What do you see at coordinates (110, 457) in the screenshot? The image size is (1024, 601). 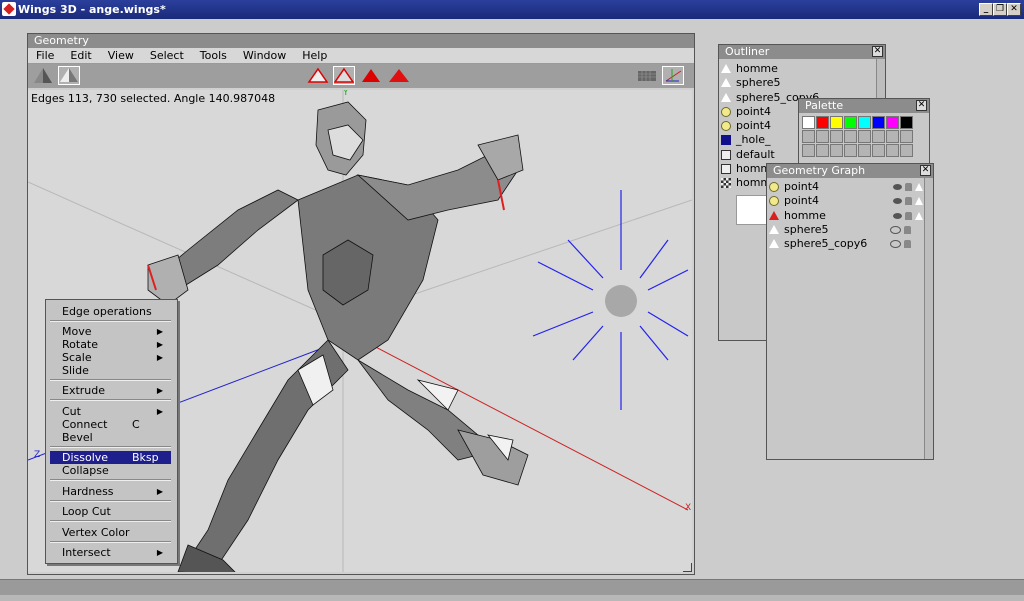 I see `menu-item-dissolve: Dissolve Bksp` at bounding box center [110, 457].